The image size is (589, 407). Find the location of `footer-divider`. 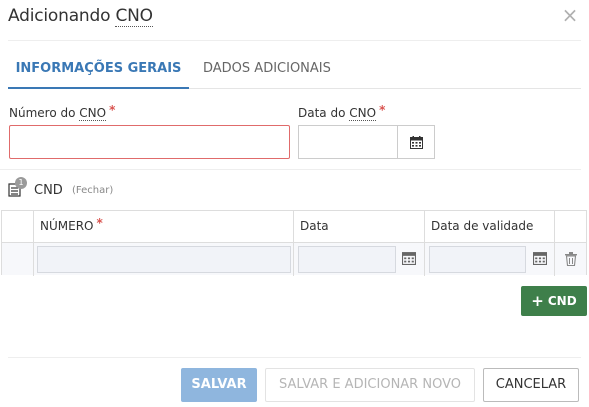

footer-divider is located at coordinates (294, 357).